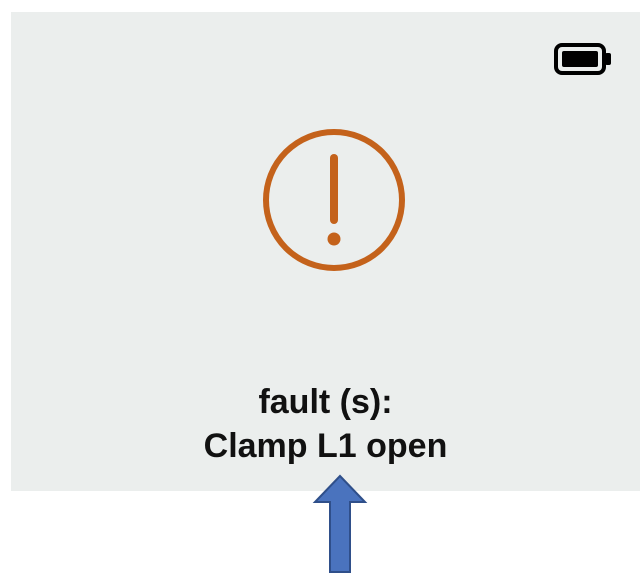  I want to click on warning-exclamation-icon, so click(334, 200).